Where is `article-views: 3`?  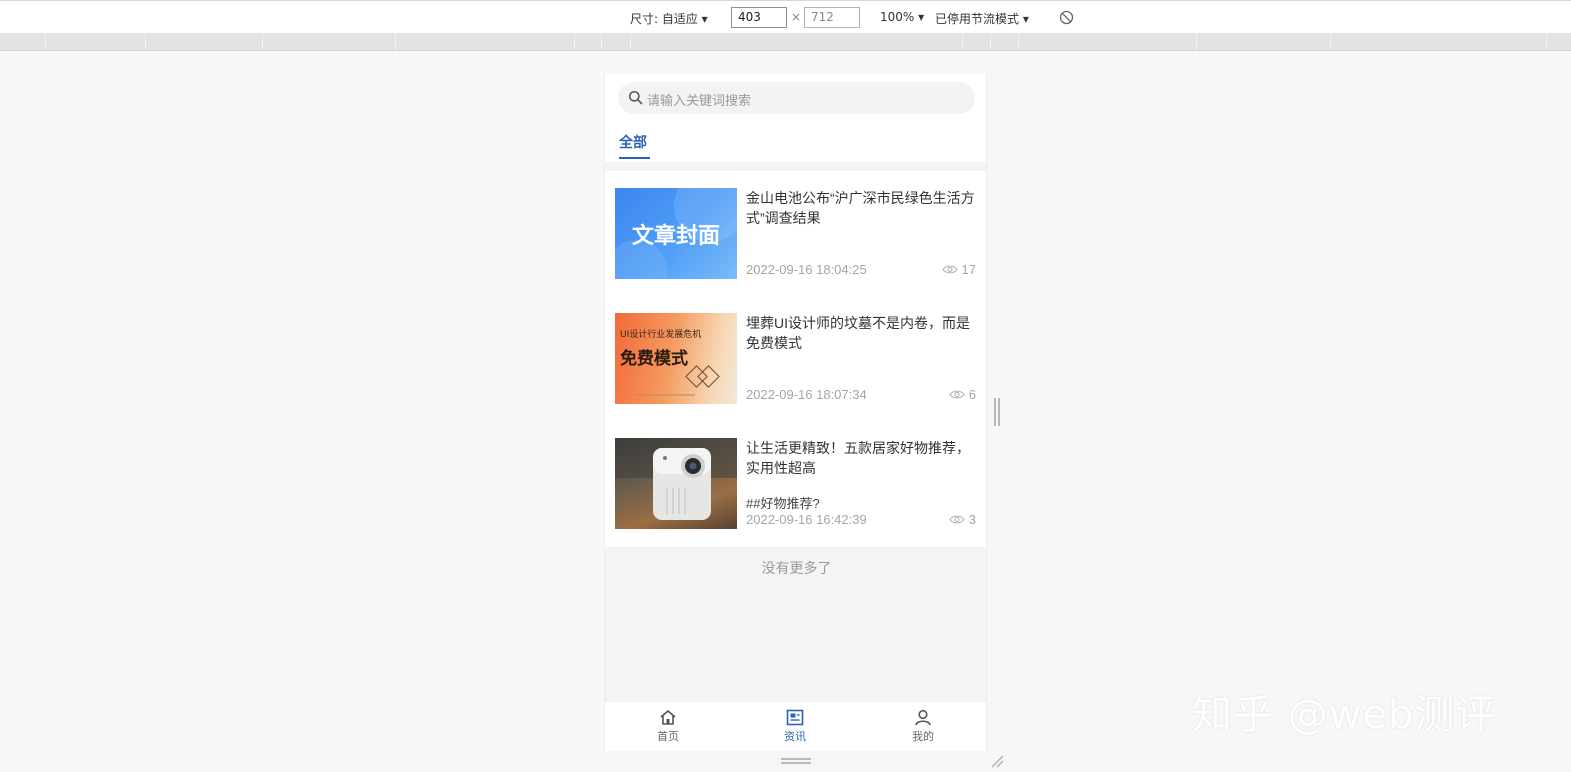
article-views: 3 is located at coordinates (962, 519).